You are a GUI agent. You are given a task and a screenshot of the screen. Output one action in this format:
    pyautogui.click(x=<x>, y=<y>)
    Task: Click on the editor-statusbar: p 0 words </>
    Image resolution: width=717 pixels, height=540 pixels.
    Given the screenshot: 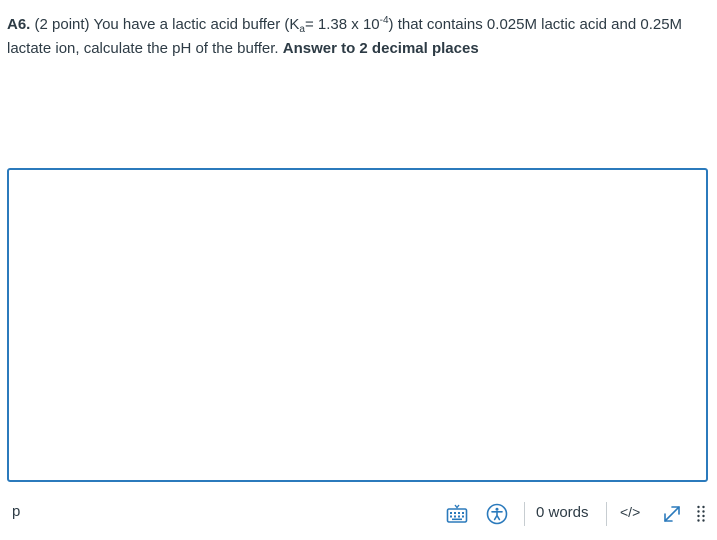 What is the action you would take?
    pyautogui.click(x=358, y=514)
    